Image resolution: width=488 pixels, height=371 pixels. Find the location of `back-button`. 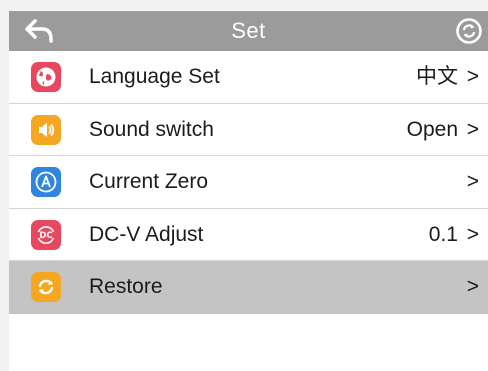

back-button is located at coordinates (40, 31).